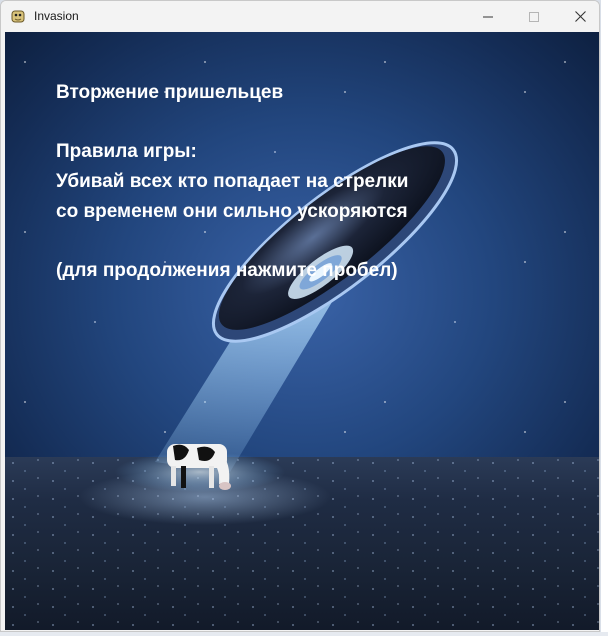 The width and height of the screenshot is (608, 636). I want to click on title-bar: Invasion, so click(300, 16).